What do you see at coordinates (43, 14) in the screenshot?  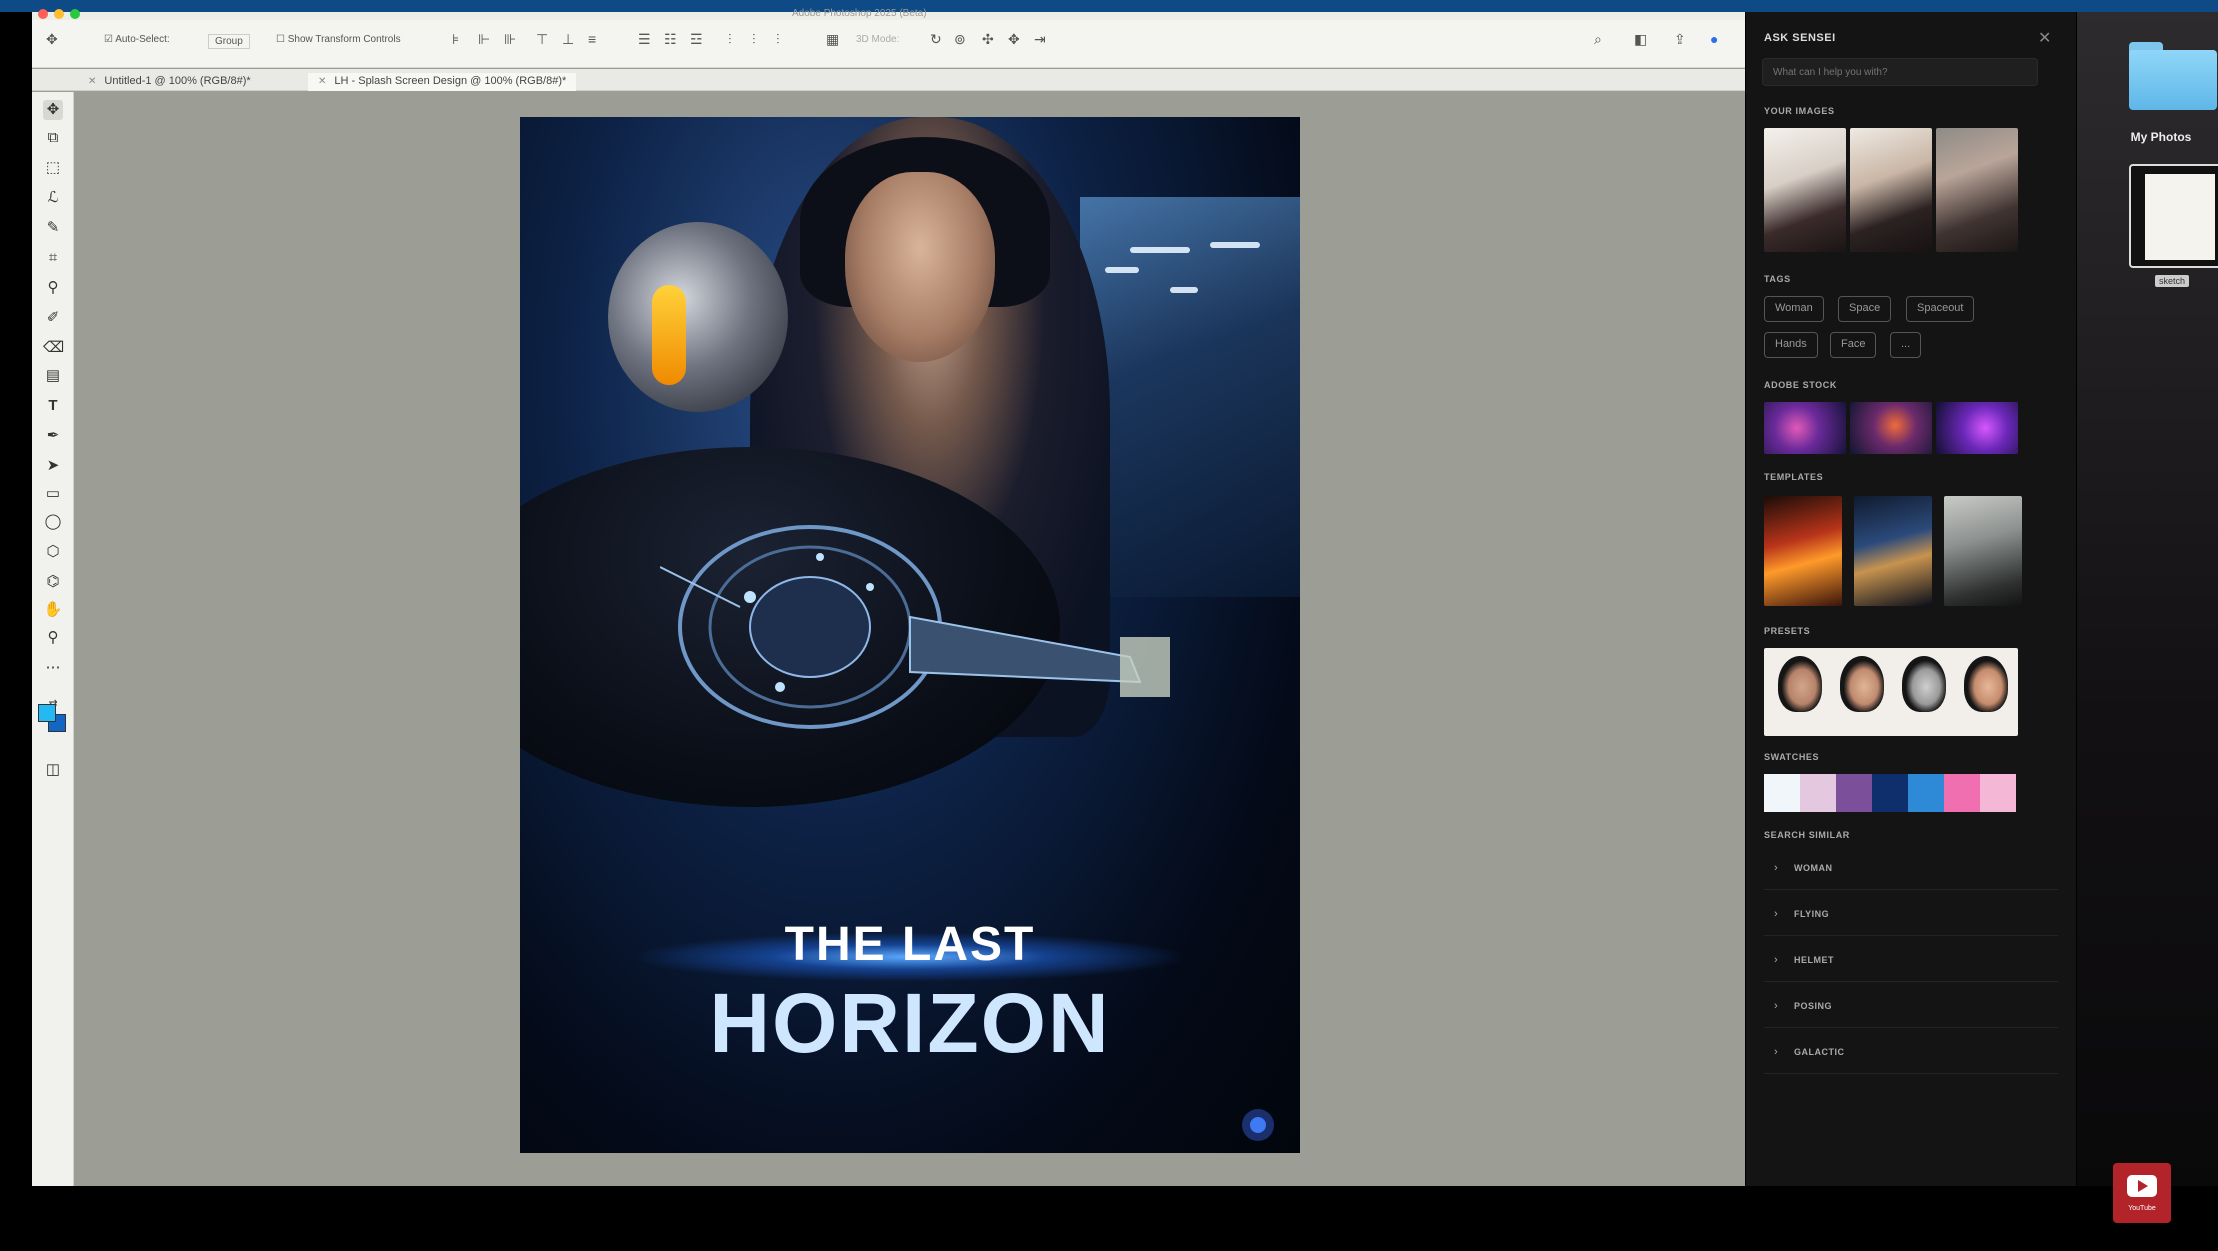 I see `close-window-button` at bounding box center [43, 14].